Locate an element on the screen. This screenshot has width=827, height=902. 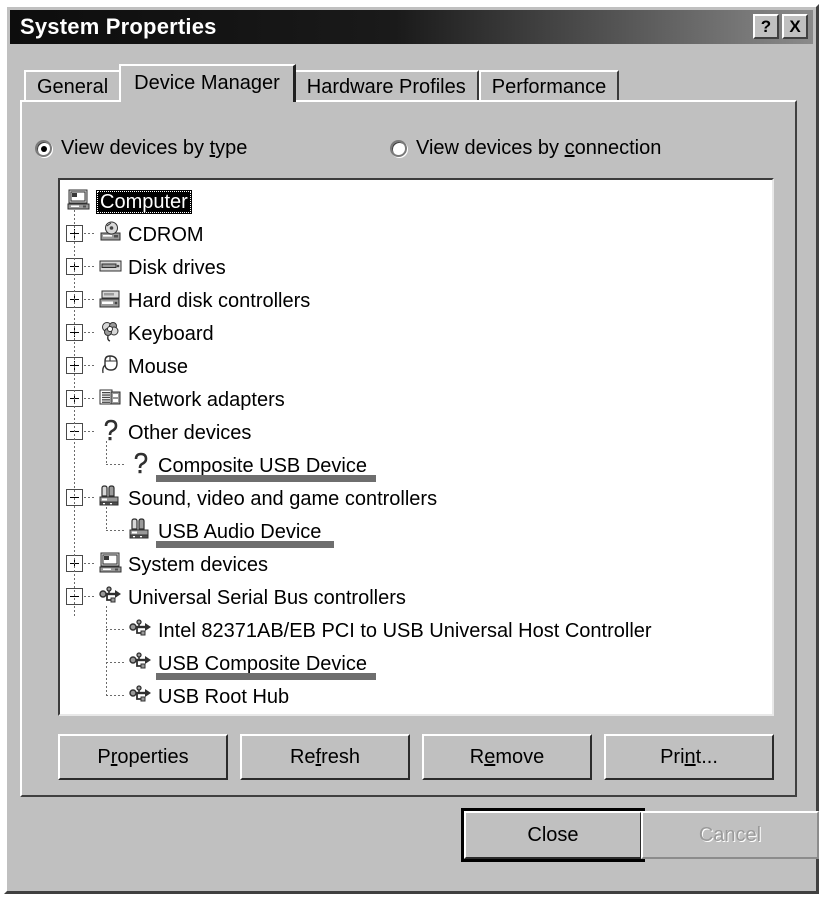
tree-item-label: Disk drives is located at coordinates (177, 268).